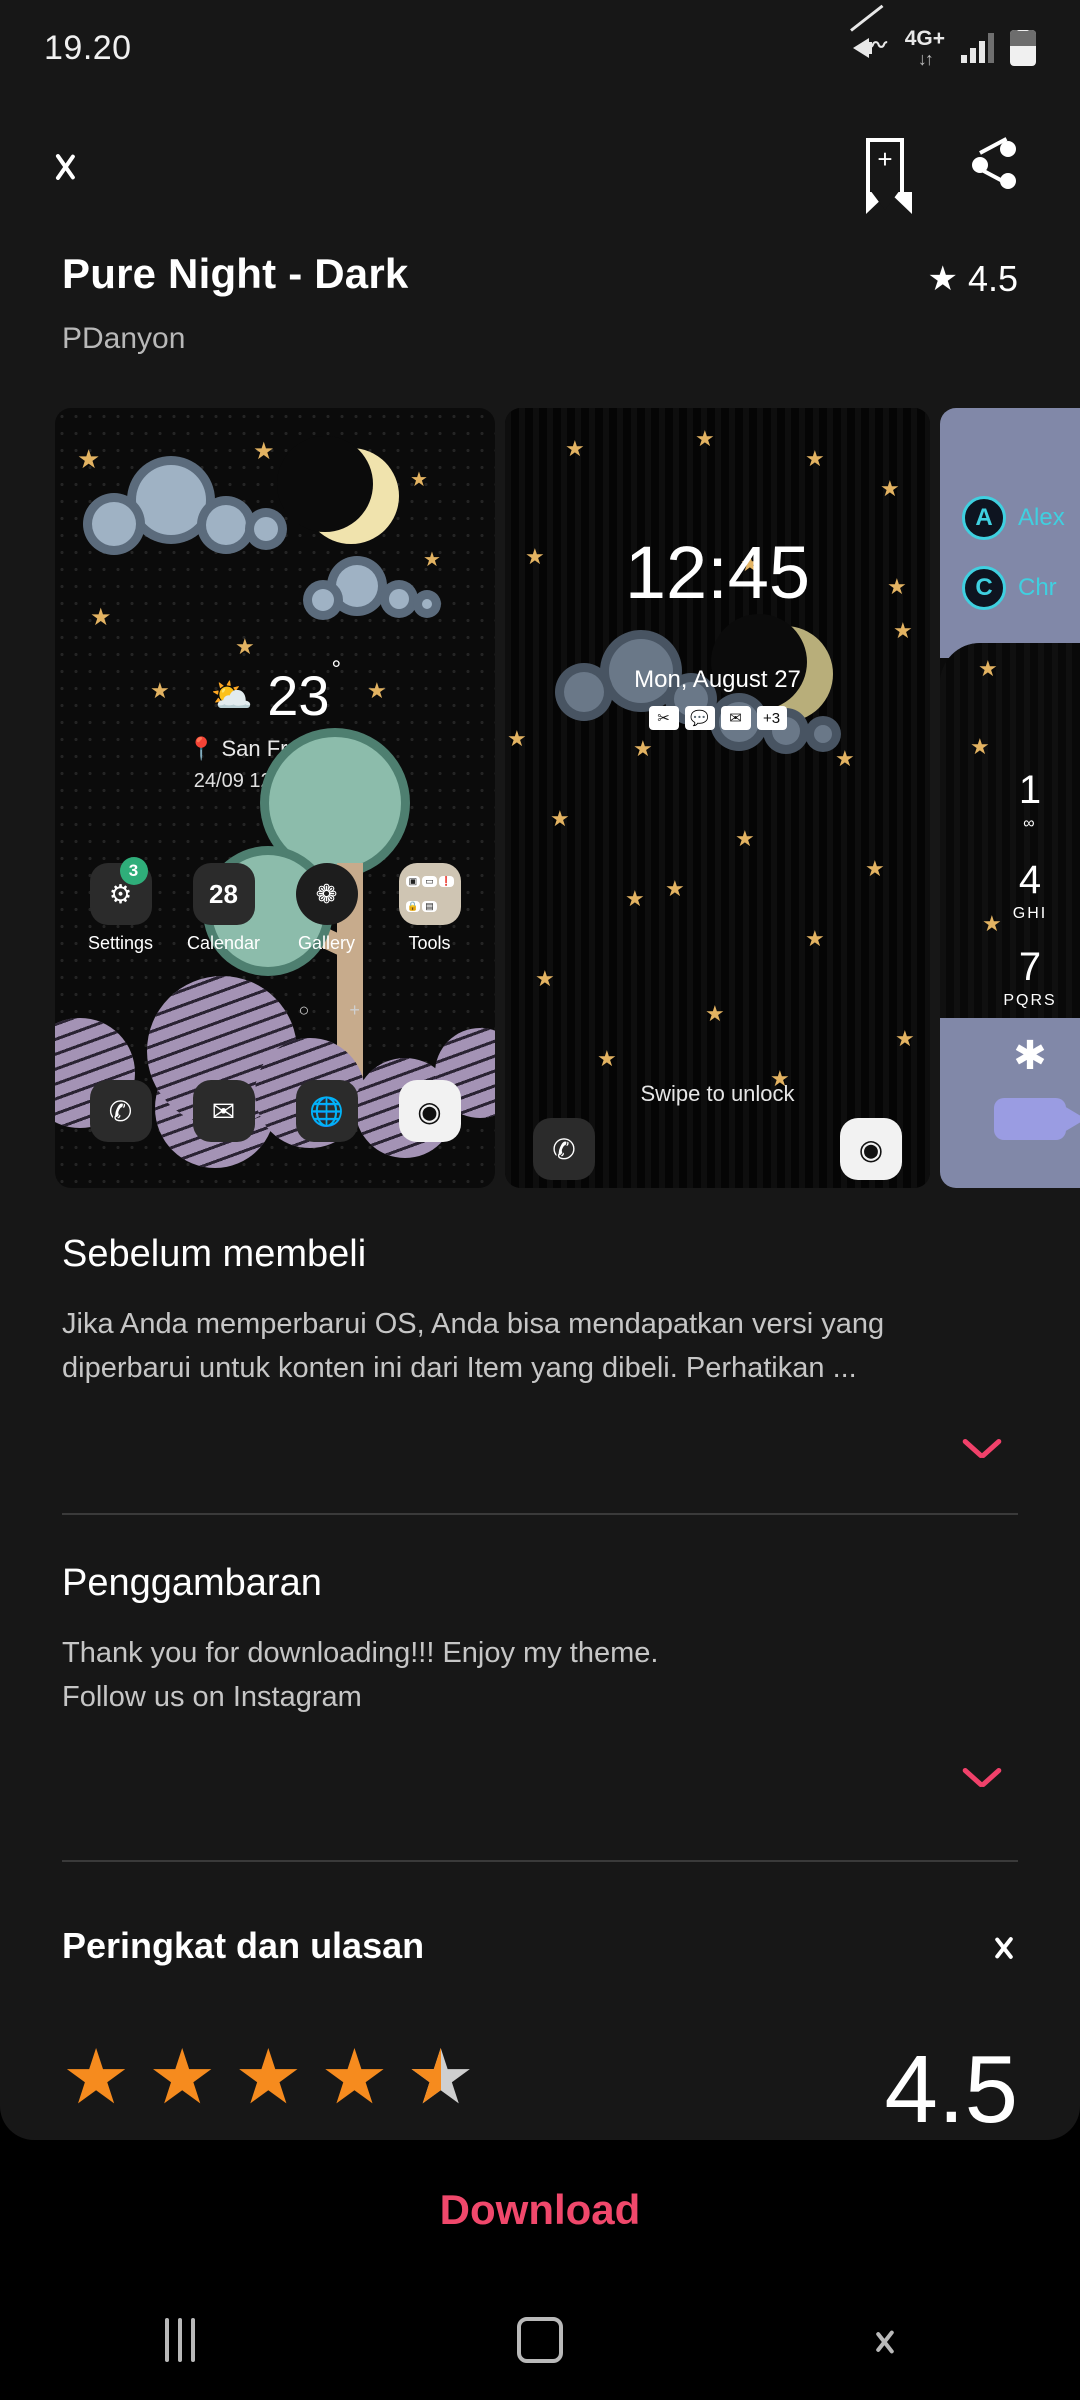 This screenshot has width=1080, height=2400. Describe the element at coordinates (717, 572) in the screenshot. I see `lock-clock: 12:45` at that location.